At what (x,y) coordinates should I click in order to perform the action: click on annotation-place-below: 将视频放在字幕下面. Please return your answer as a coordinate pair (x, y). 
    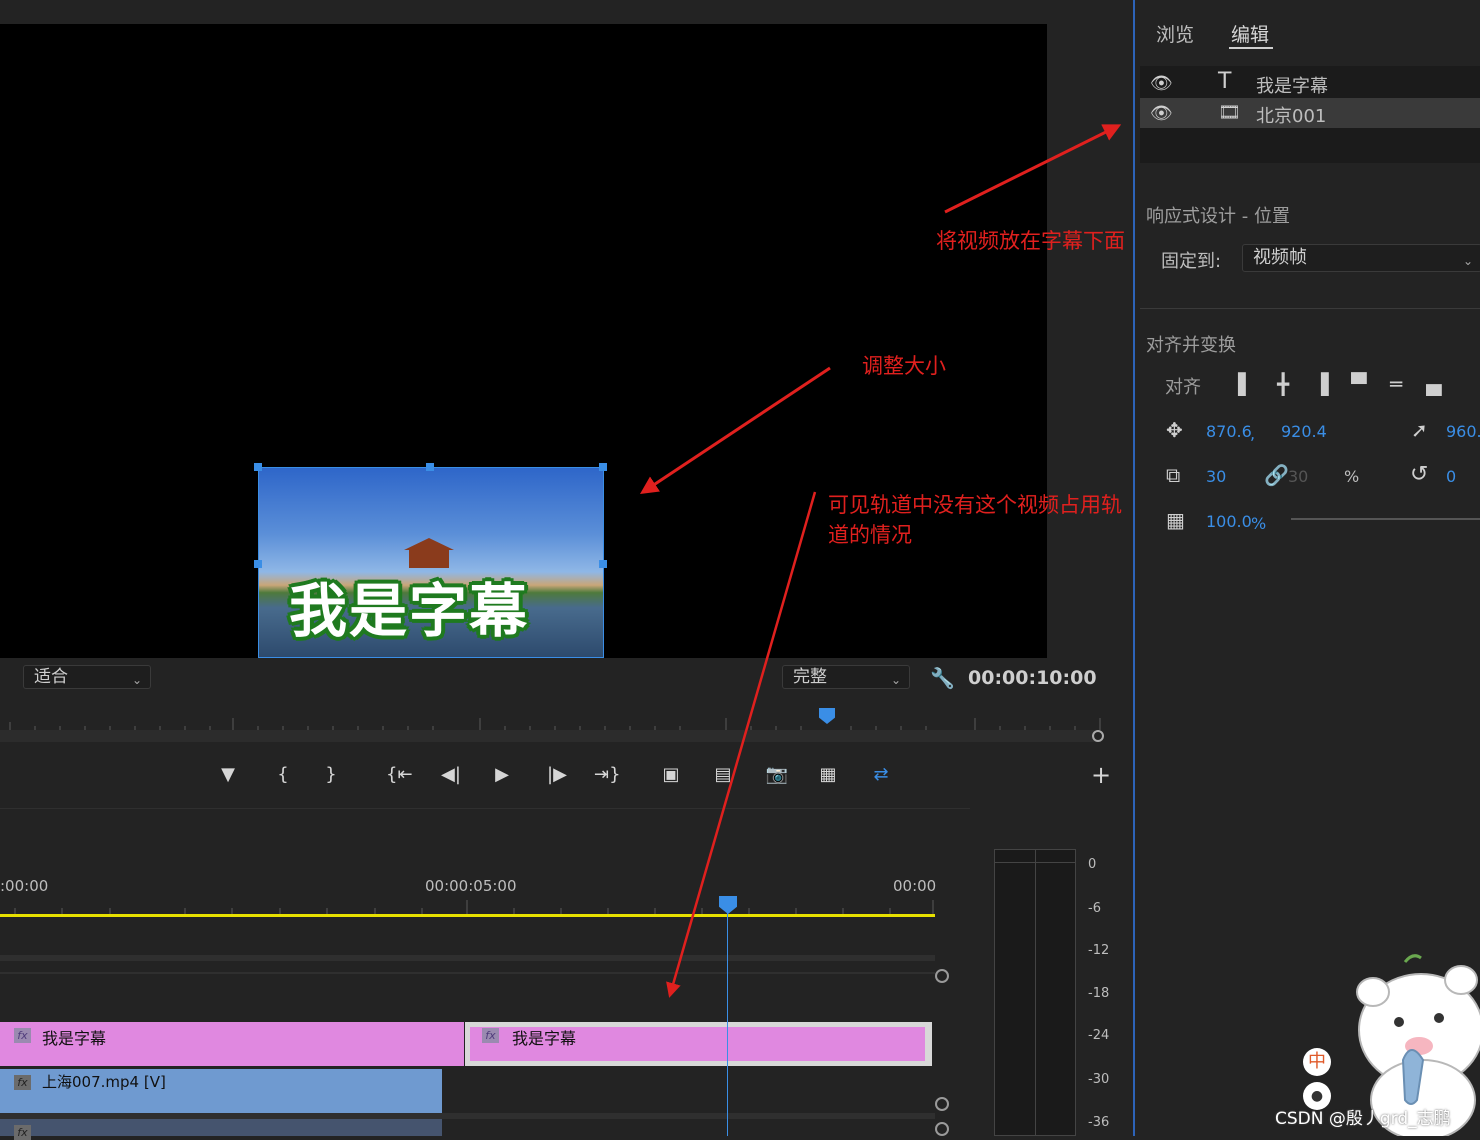
    Looking at the image, I should click on (1030, 241).